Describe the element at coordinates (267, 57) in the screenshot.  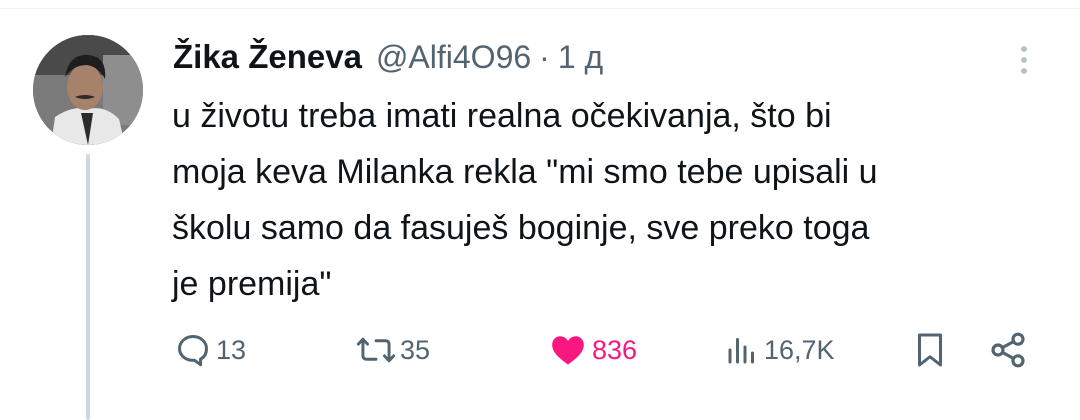
I see `author-display-name: Žika Ženeva` at that location.